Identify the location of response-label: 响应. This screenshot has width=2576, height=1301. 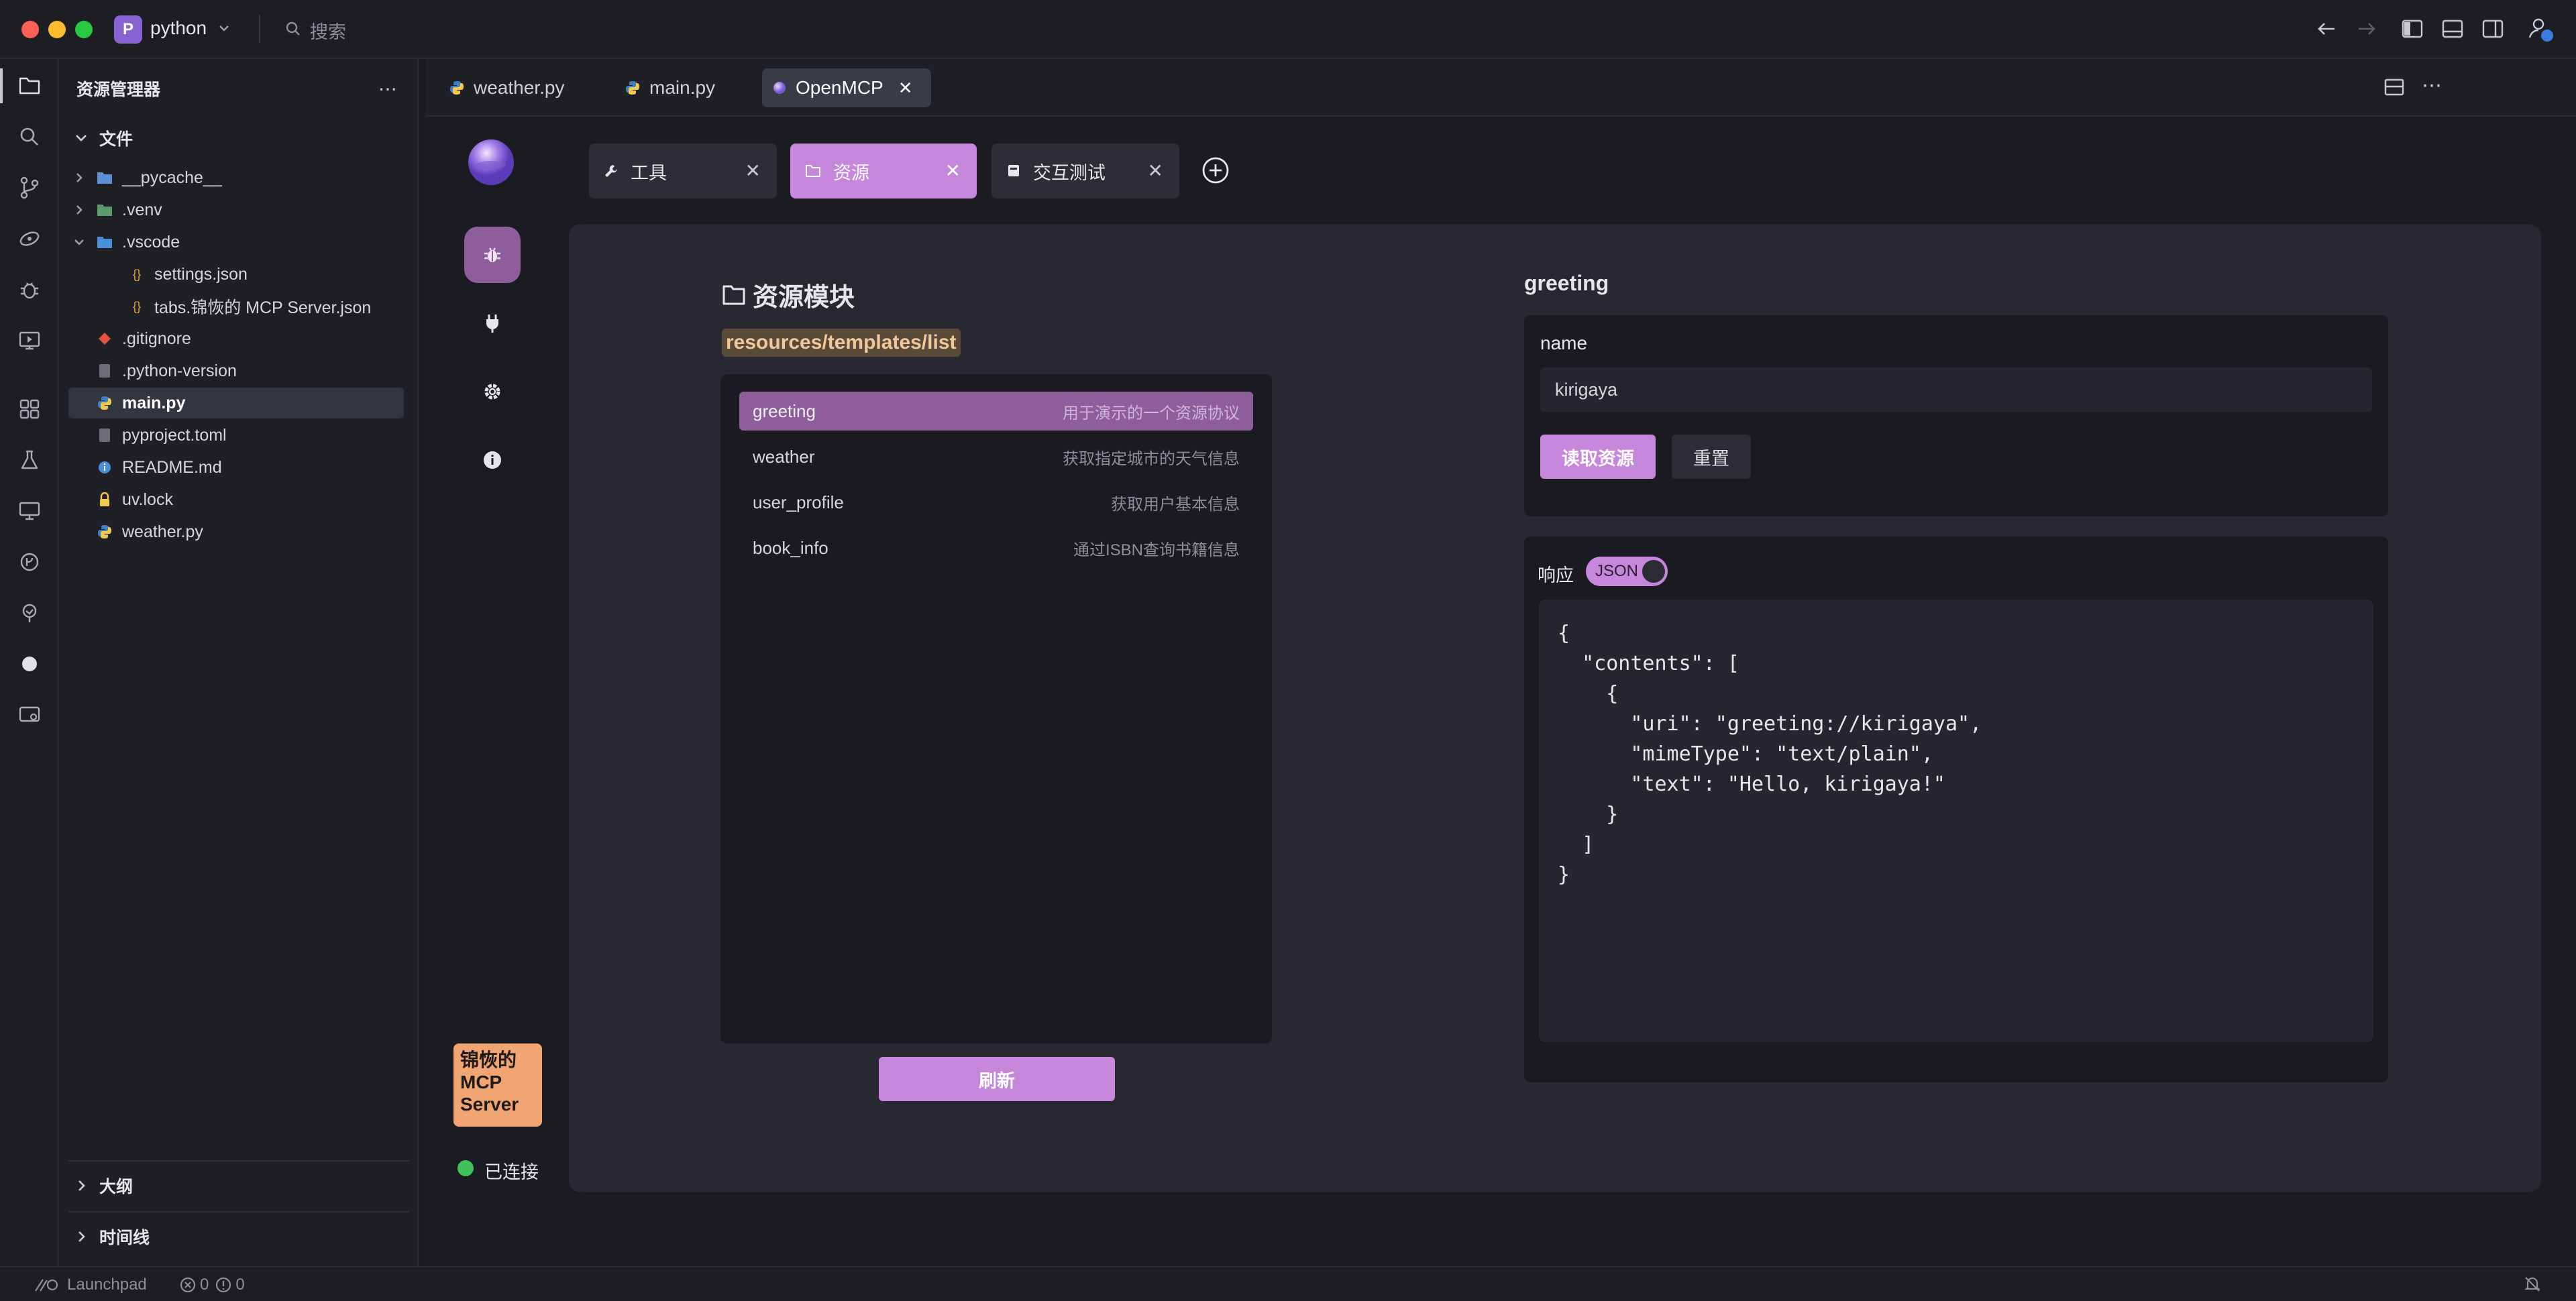
(1556, 575).